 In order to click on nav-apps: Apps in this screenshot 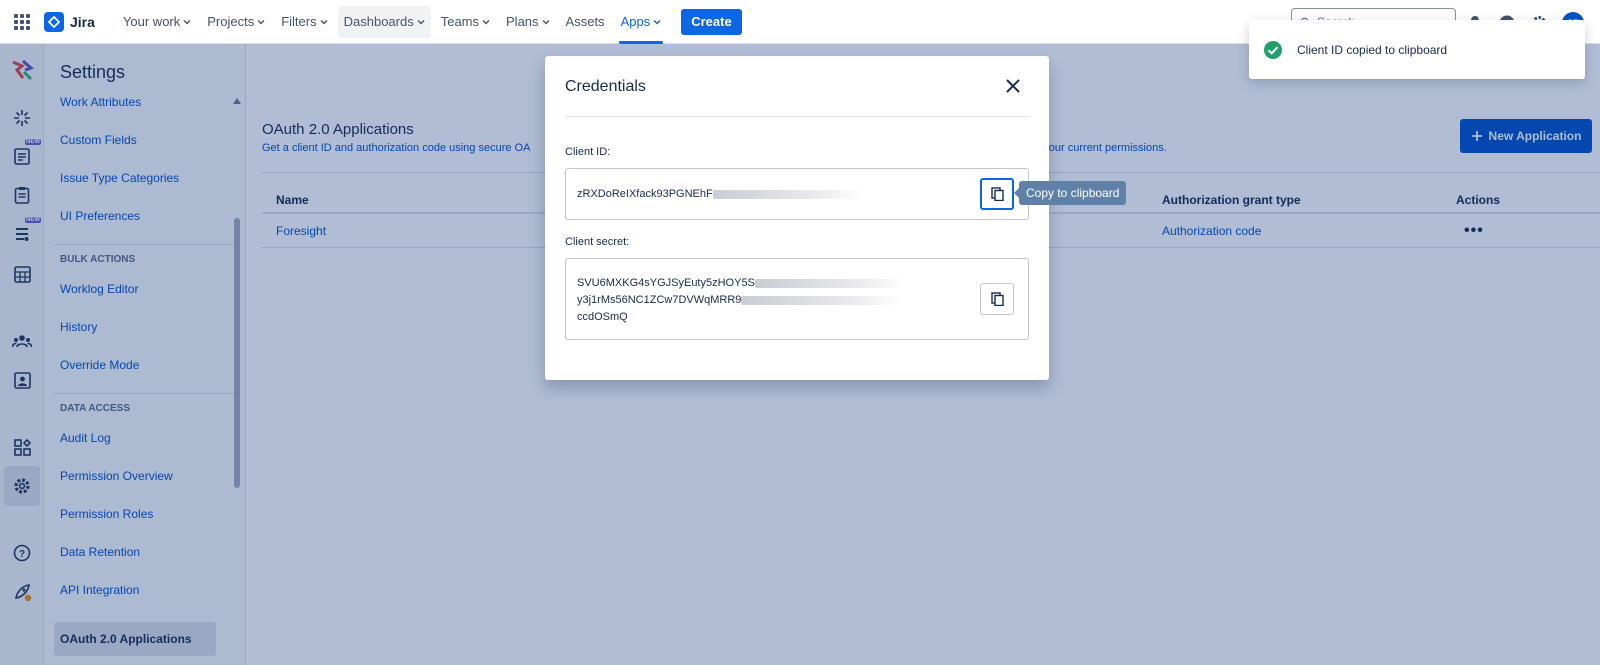, I will do `click(641, 25)`.